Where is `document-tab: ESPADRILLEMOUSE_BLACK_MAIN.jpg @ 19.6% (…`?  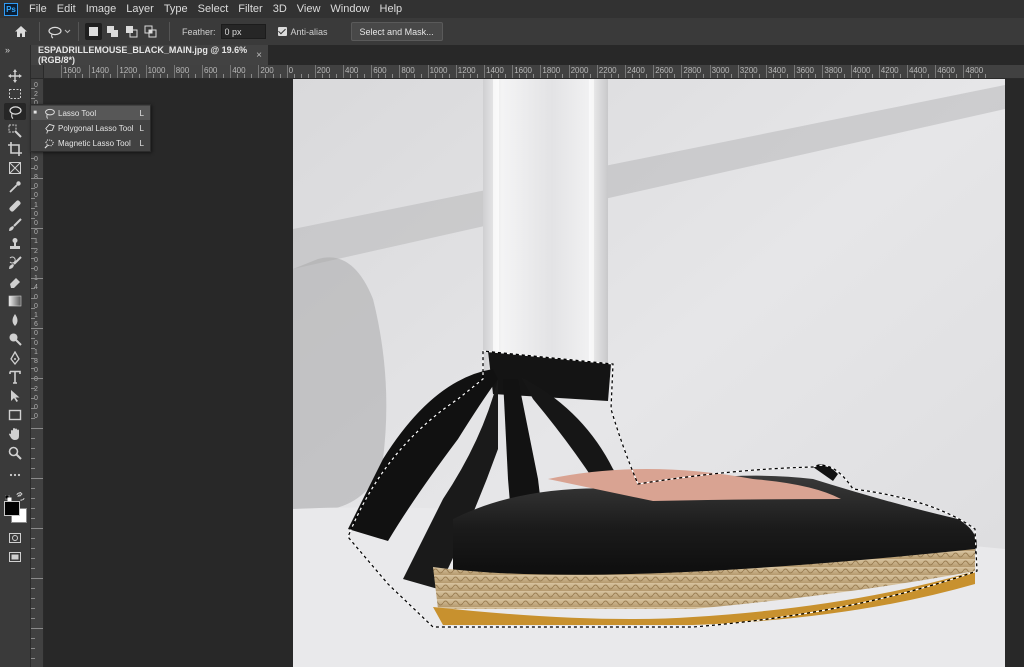
document-tab: ESPADRILLEMOUSE_BLACK_MAIN.jpg @ 19.6% (… is located at coordinates (149, 55).